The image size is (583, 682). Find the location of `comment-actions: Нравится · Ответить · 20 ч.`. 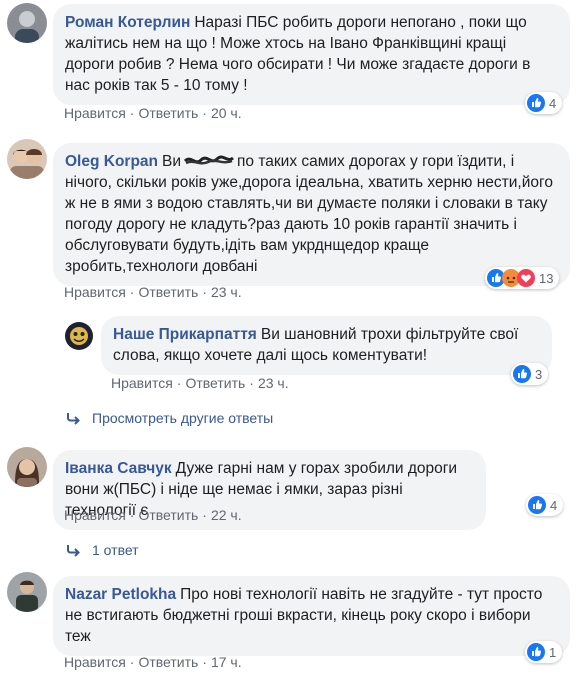

comment-actions: Нравится · Ответить · 20 ч. is located at coordinates (153, 113).